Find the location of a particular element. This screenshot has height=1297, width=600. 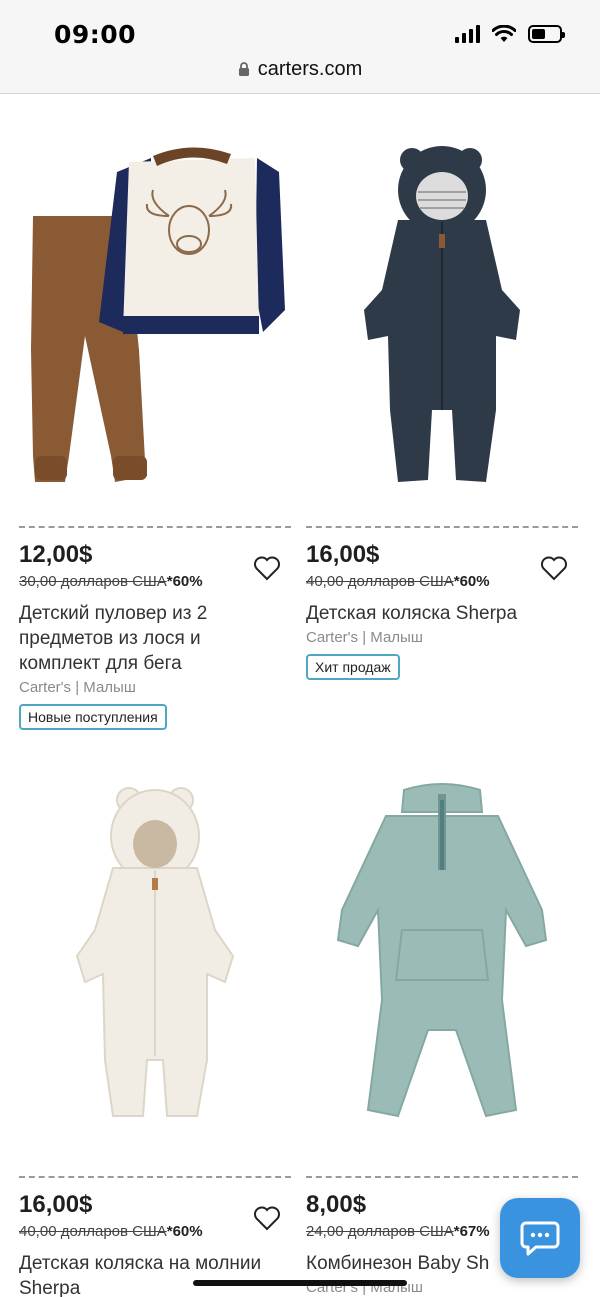

status-icons is located at coordinates (510, 34).